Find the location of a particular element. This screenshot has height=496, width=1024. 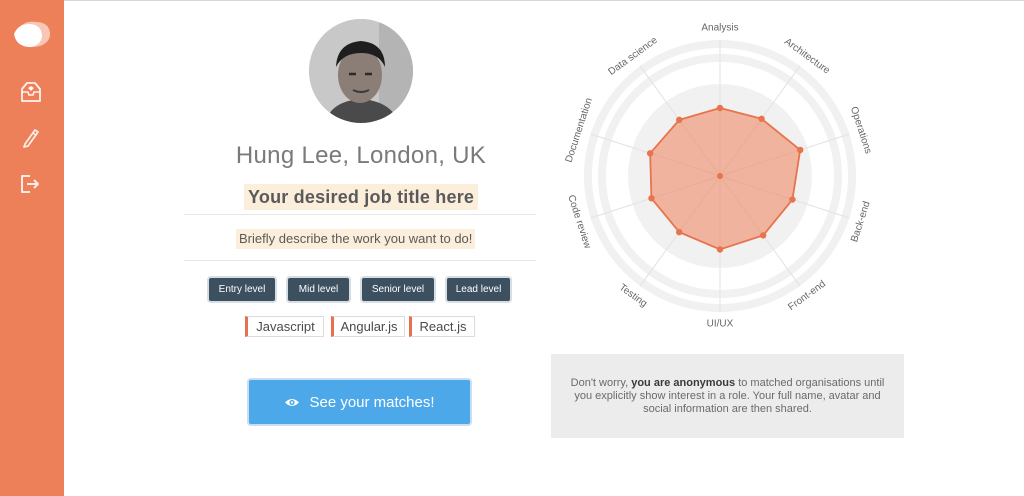

notice-pre: Don't worry, is located at coordinates (601, 382).